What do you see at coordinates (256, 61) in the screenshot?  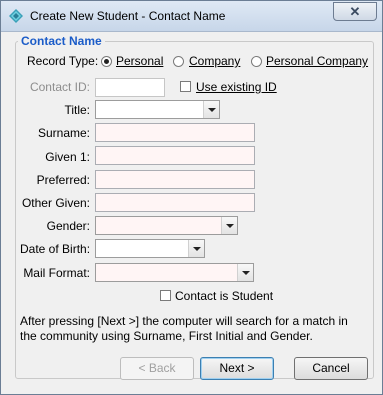 I see `radio-personal-company` at bounding box center [256, 61].